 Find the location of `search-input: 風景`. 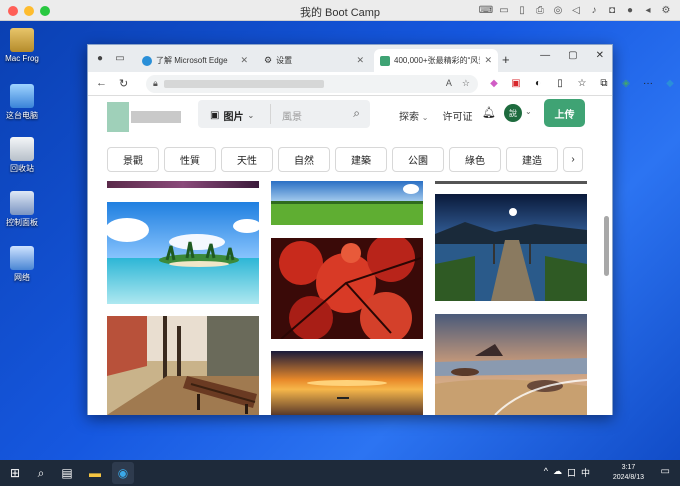

search-input: 風景 is located at coordinates (292, 115).